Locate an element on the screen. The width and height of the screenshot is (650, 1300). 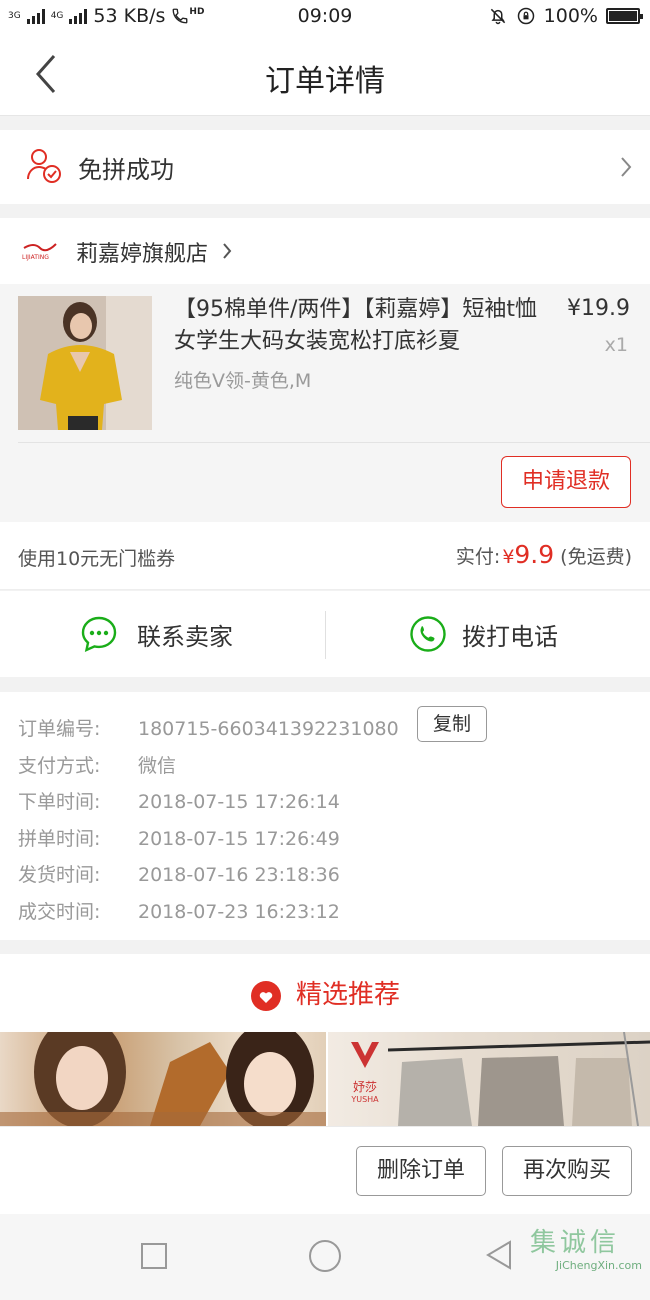
heart-icon is located at coordinates (265, 995).